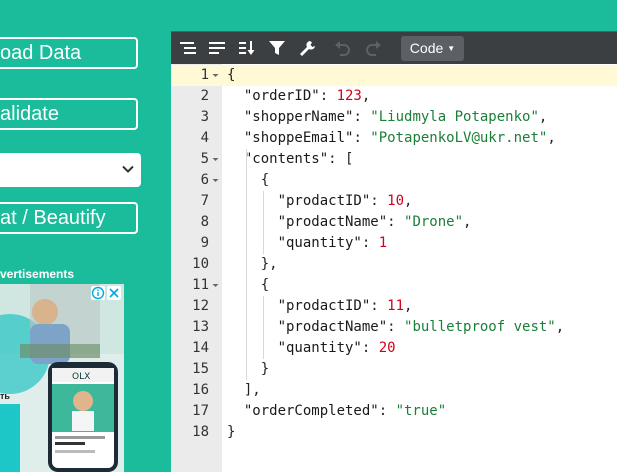  Describe the element at coordinates (343, 48) in the screenshot. I see `undo-icon` at that location.